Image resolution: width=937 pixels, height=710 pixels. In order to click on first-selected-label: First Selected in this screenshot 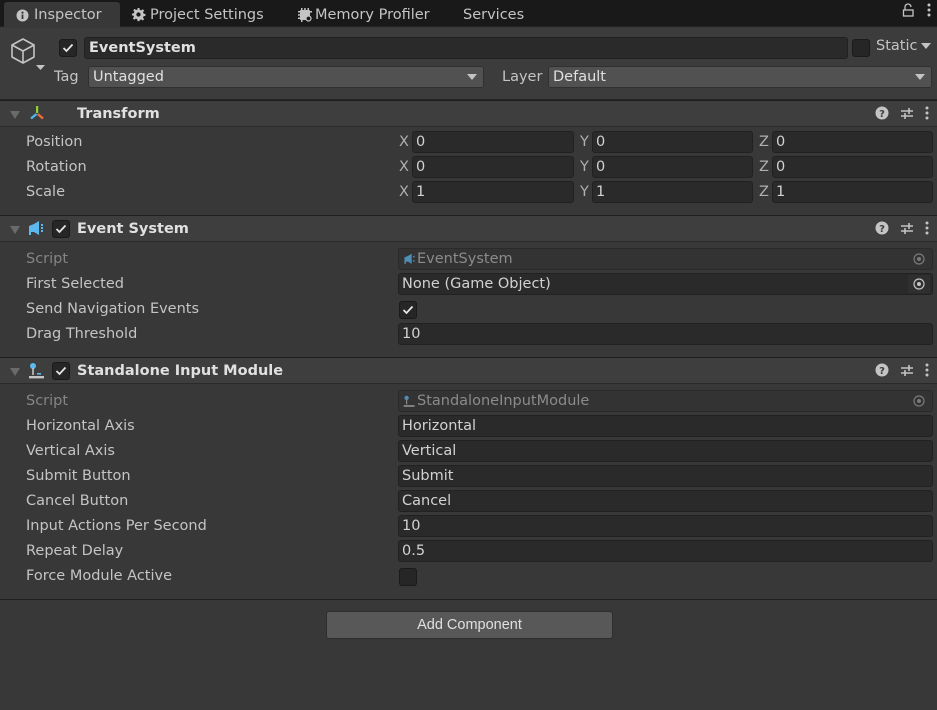, I will do `click(75, 284)`.